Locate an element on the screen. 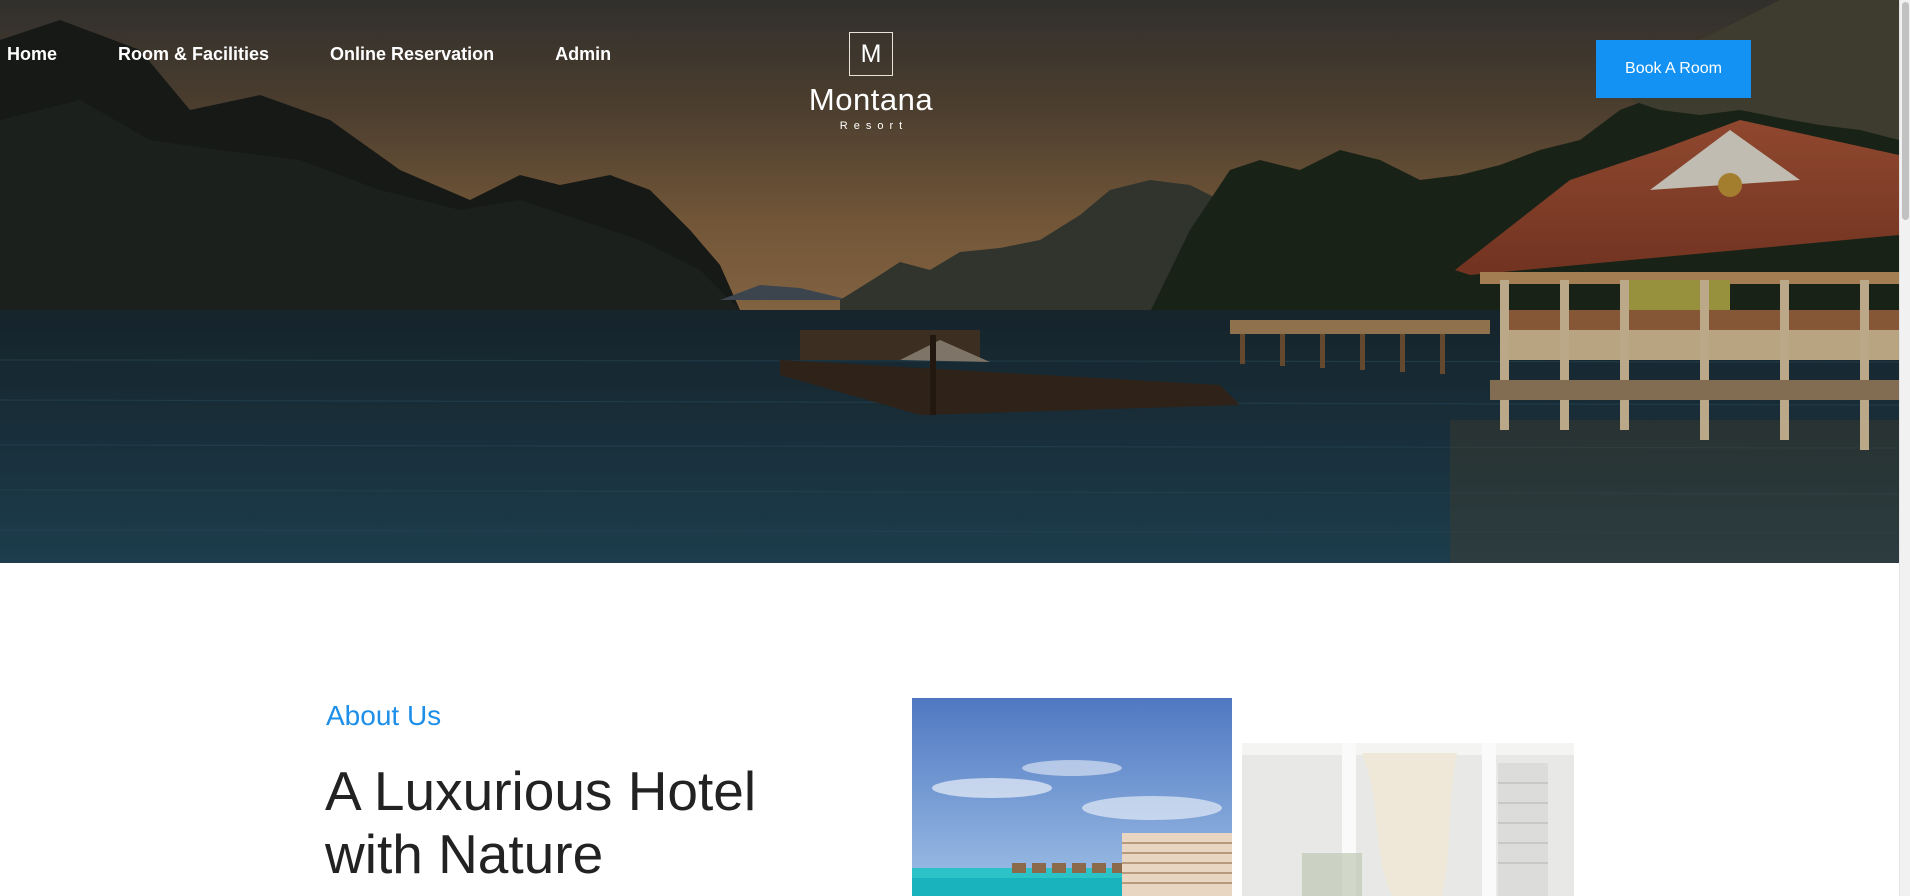 This screenshot has width=1910, height=896. logo-subtitle: Resort is located at coordinates (874, 126).